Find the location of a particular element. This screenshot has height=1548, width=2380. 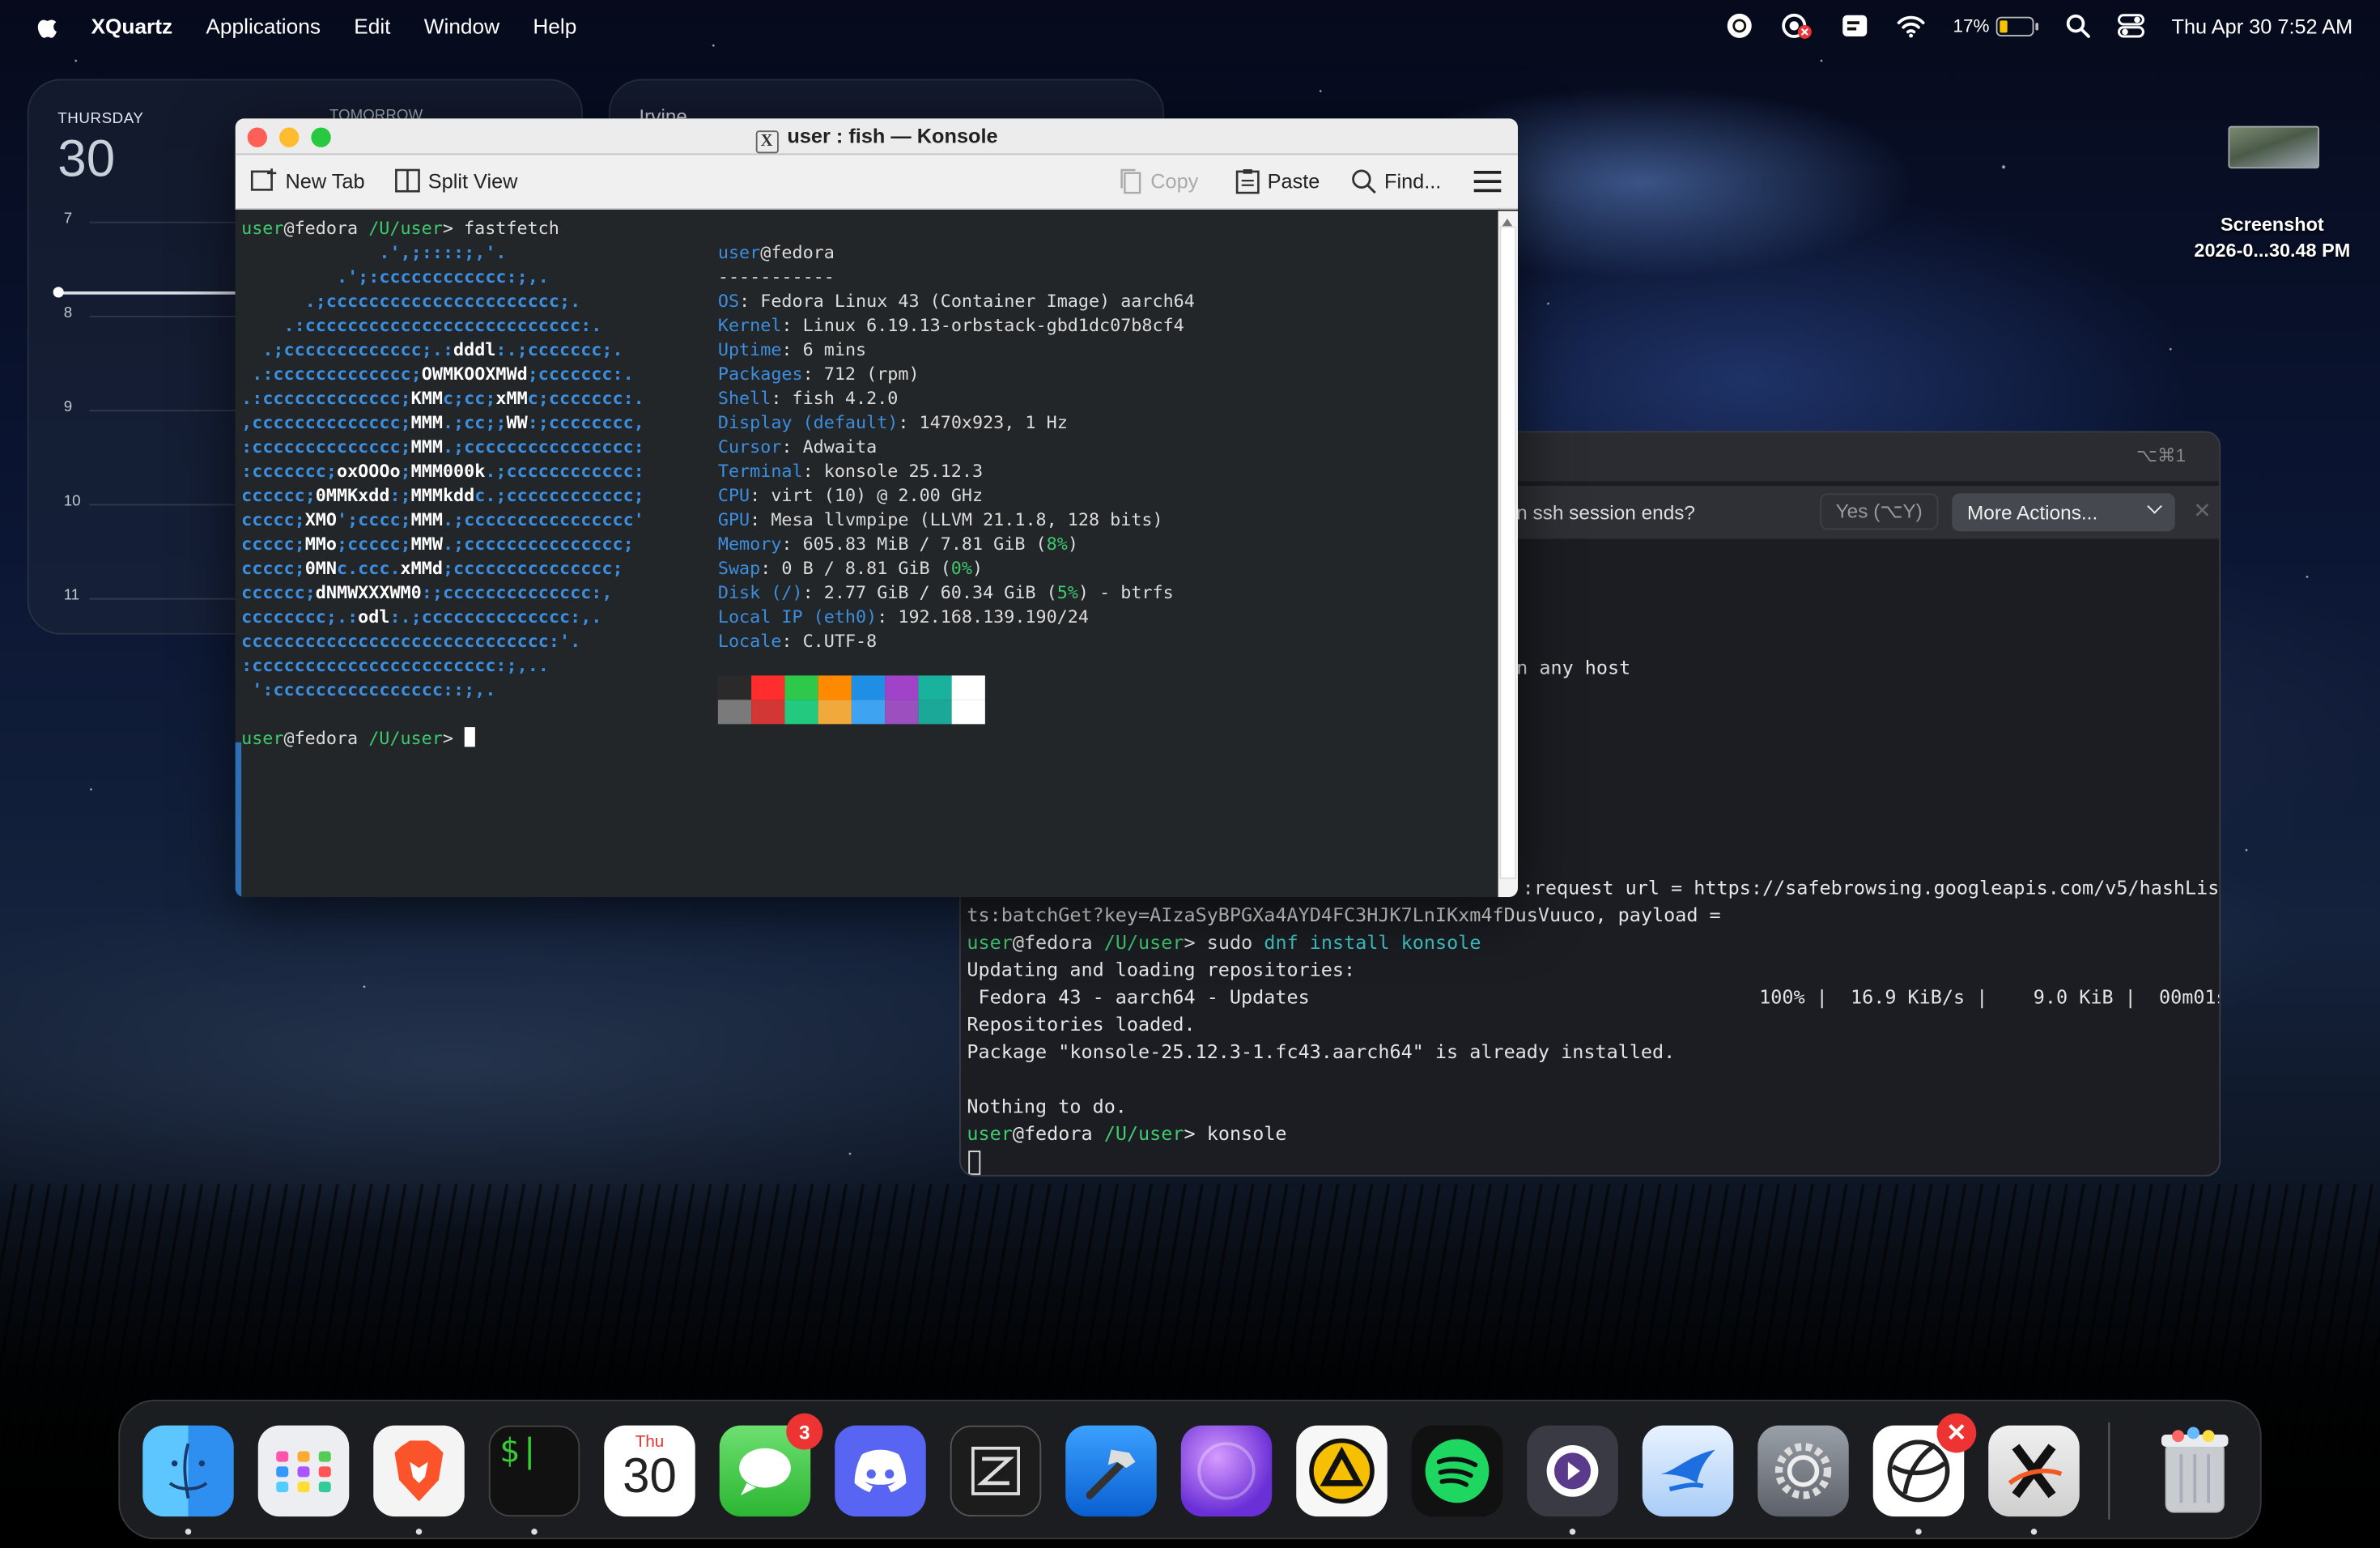

search-icon is located at coordinates (2077, 26).